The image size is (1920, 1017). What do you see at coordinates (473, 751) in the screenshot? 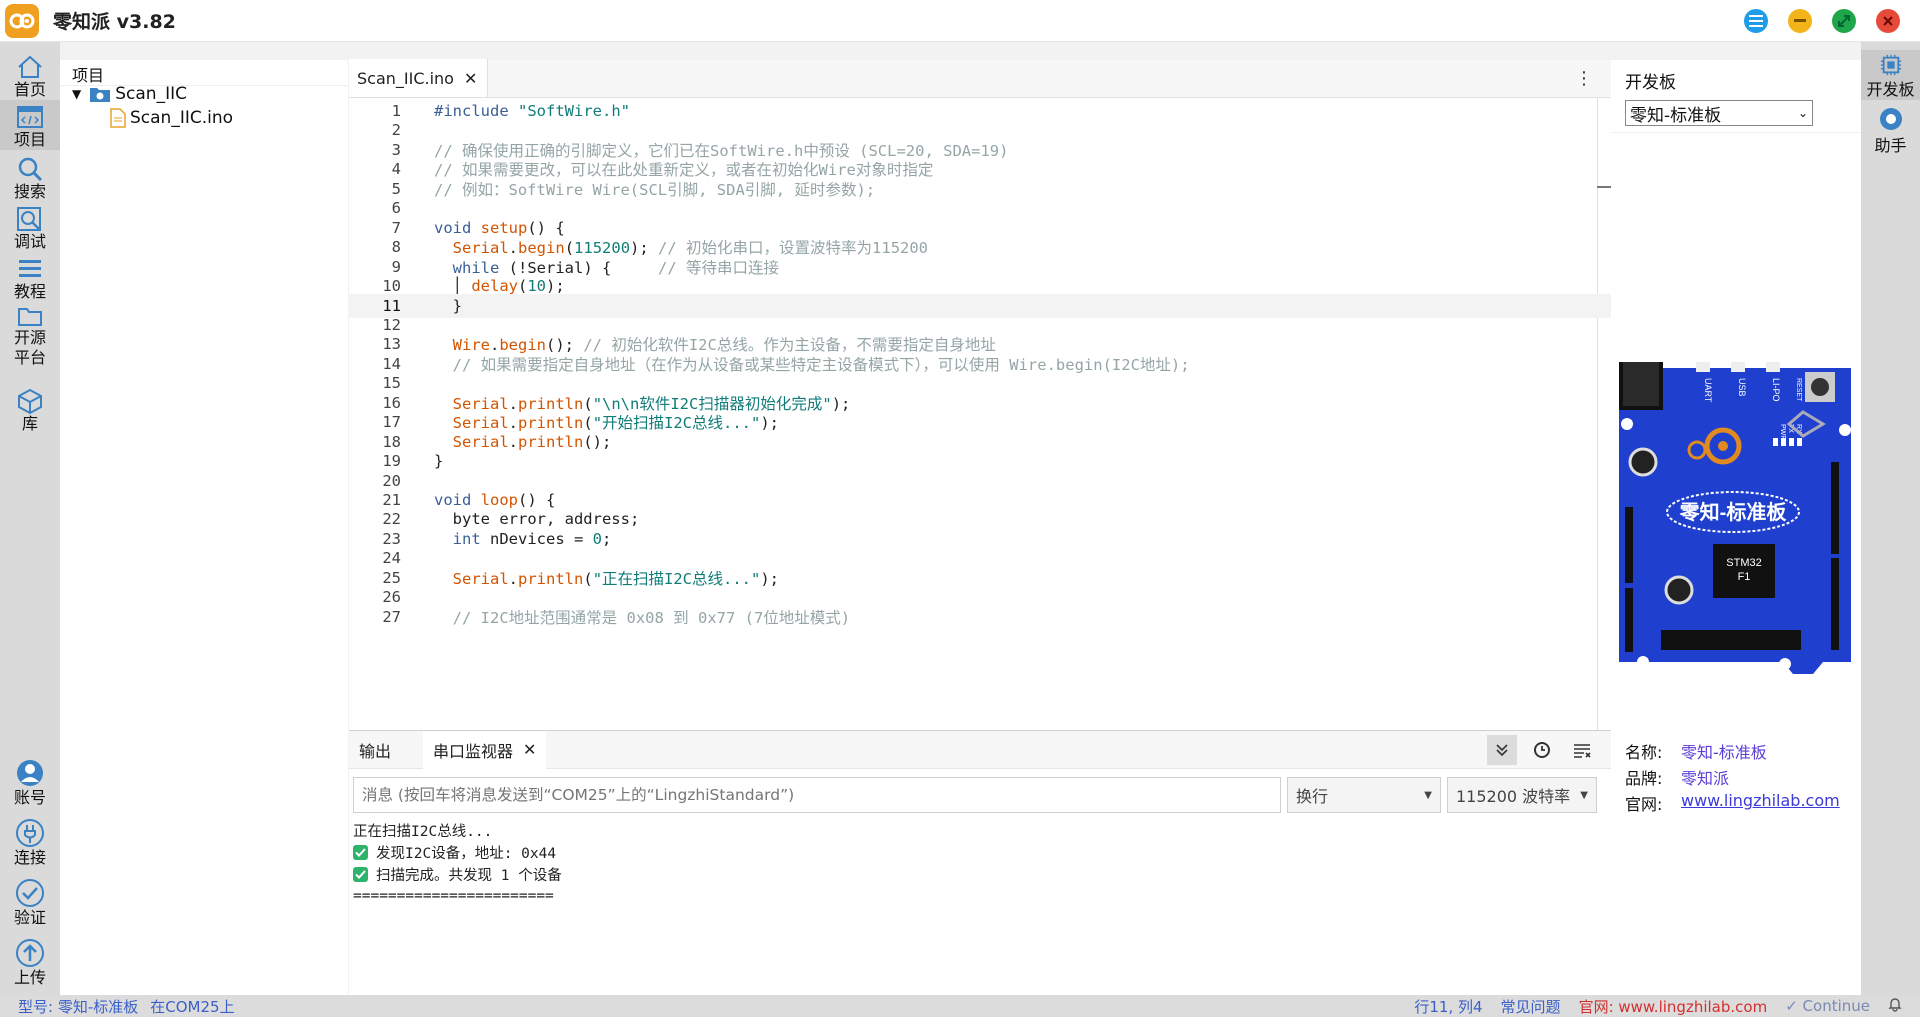
I see `tab-serial-label: 串口监视器` at bounding box center [473, 751].